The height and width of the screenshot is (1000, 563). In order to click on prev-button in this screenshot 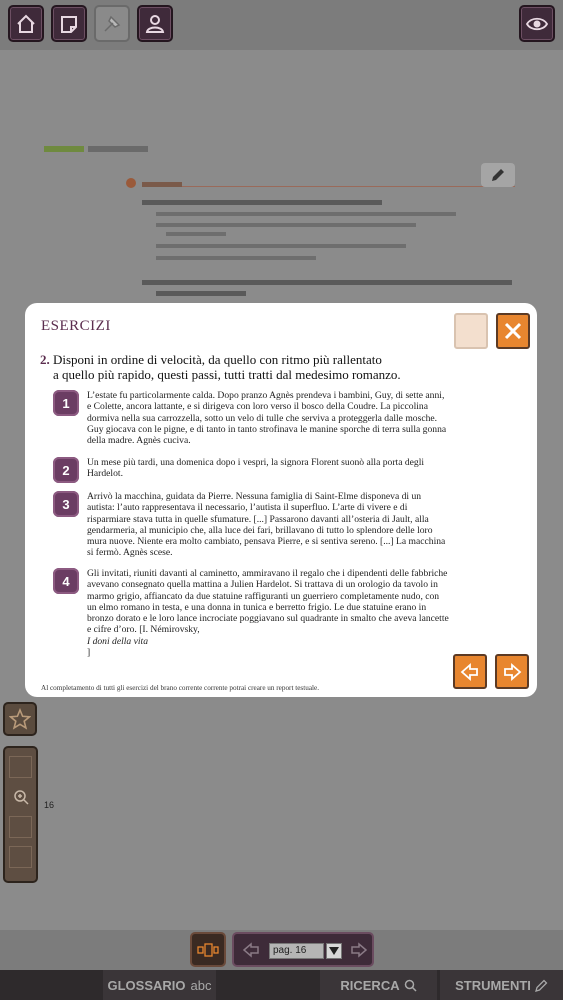, I will do `click(470, 671)`.